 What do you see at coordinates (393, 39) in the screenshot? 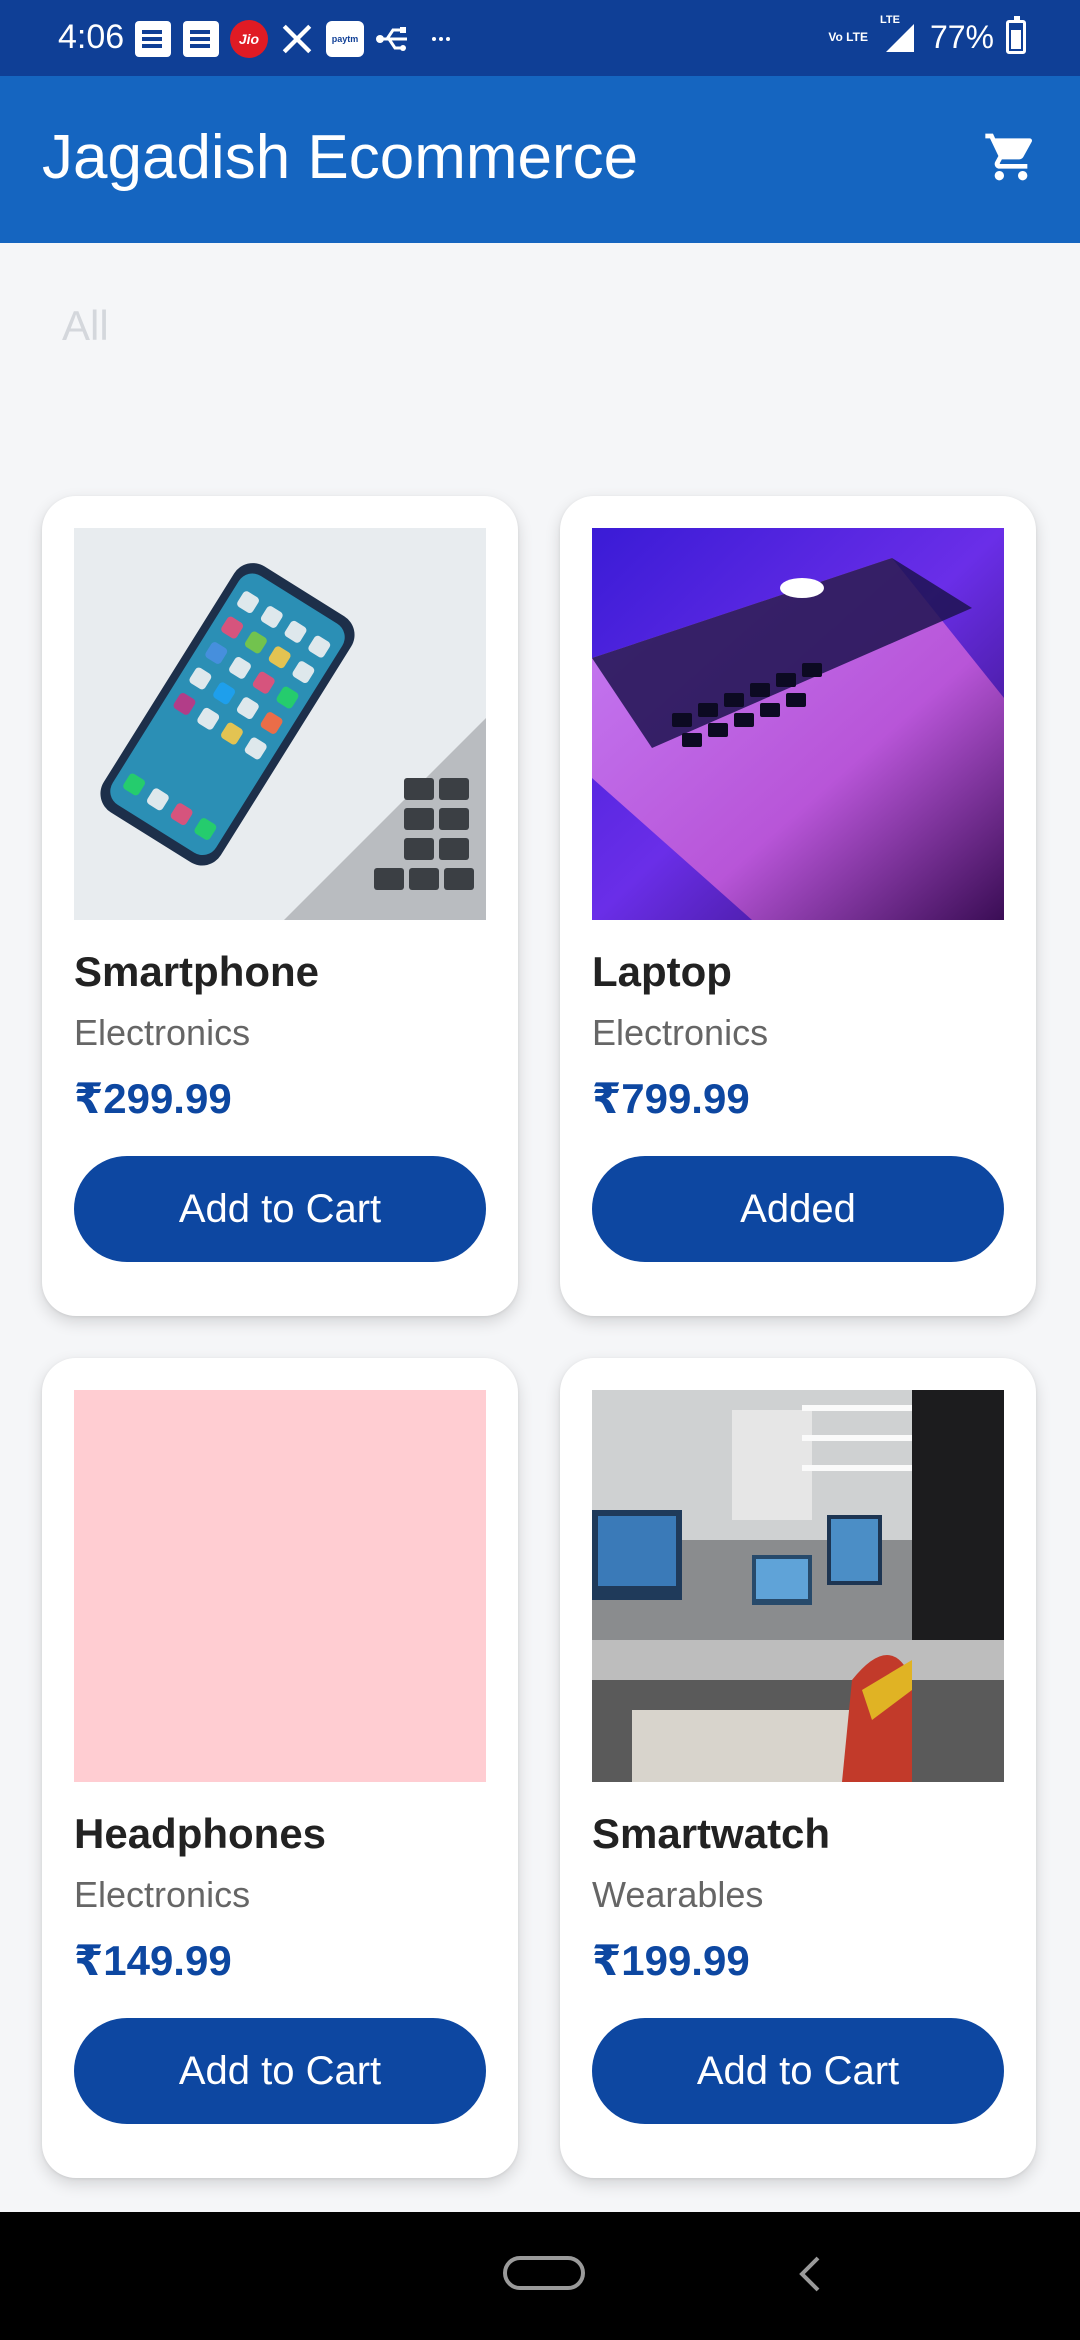
I see `usb-icon` at bounding box center [393, 39].